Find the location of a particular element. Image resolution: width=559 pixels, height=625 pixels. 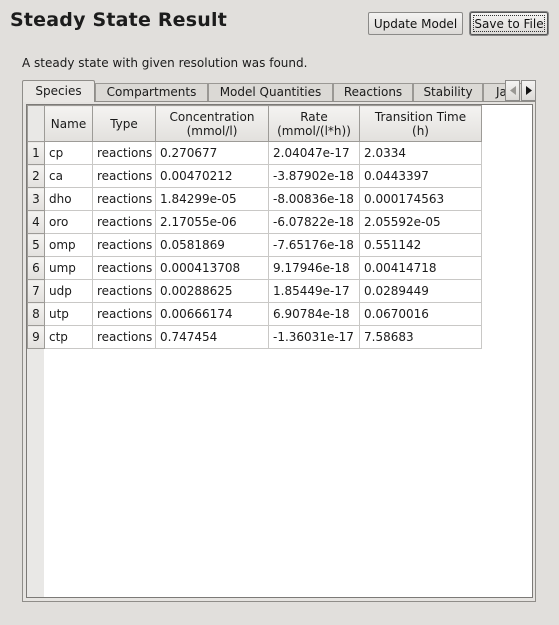

row-header: 4 is located at coordinates (36, 222).